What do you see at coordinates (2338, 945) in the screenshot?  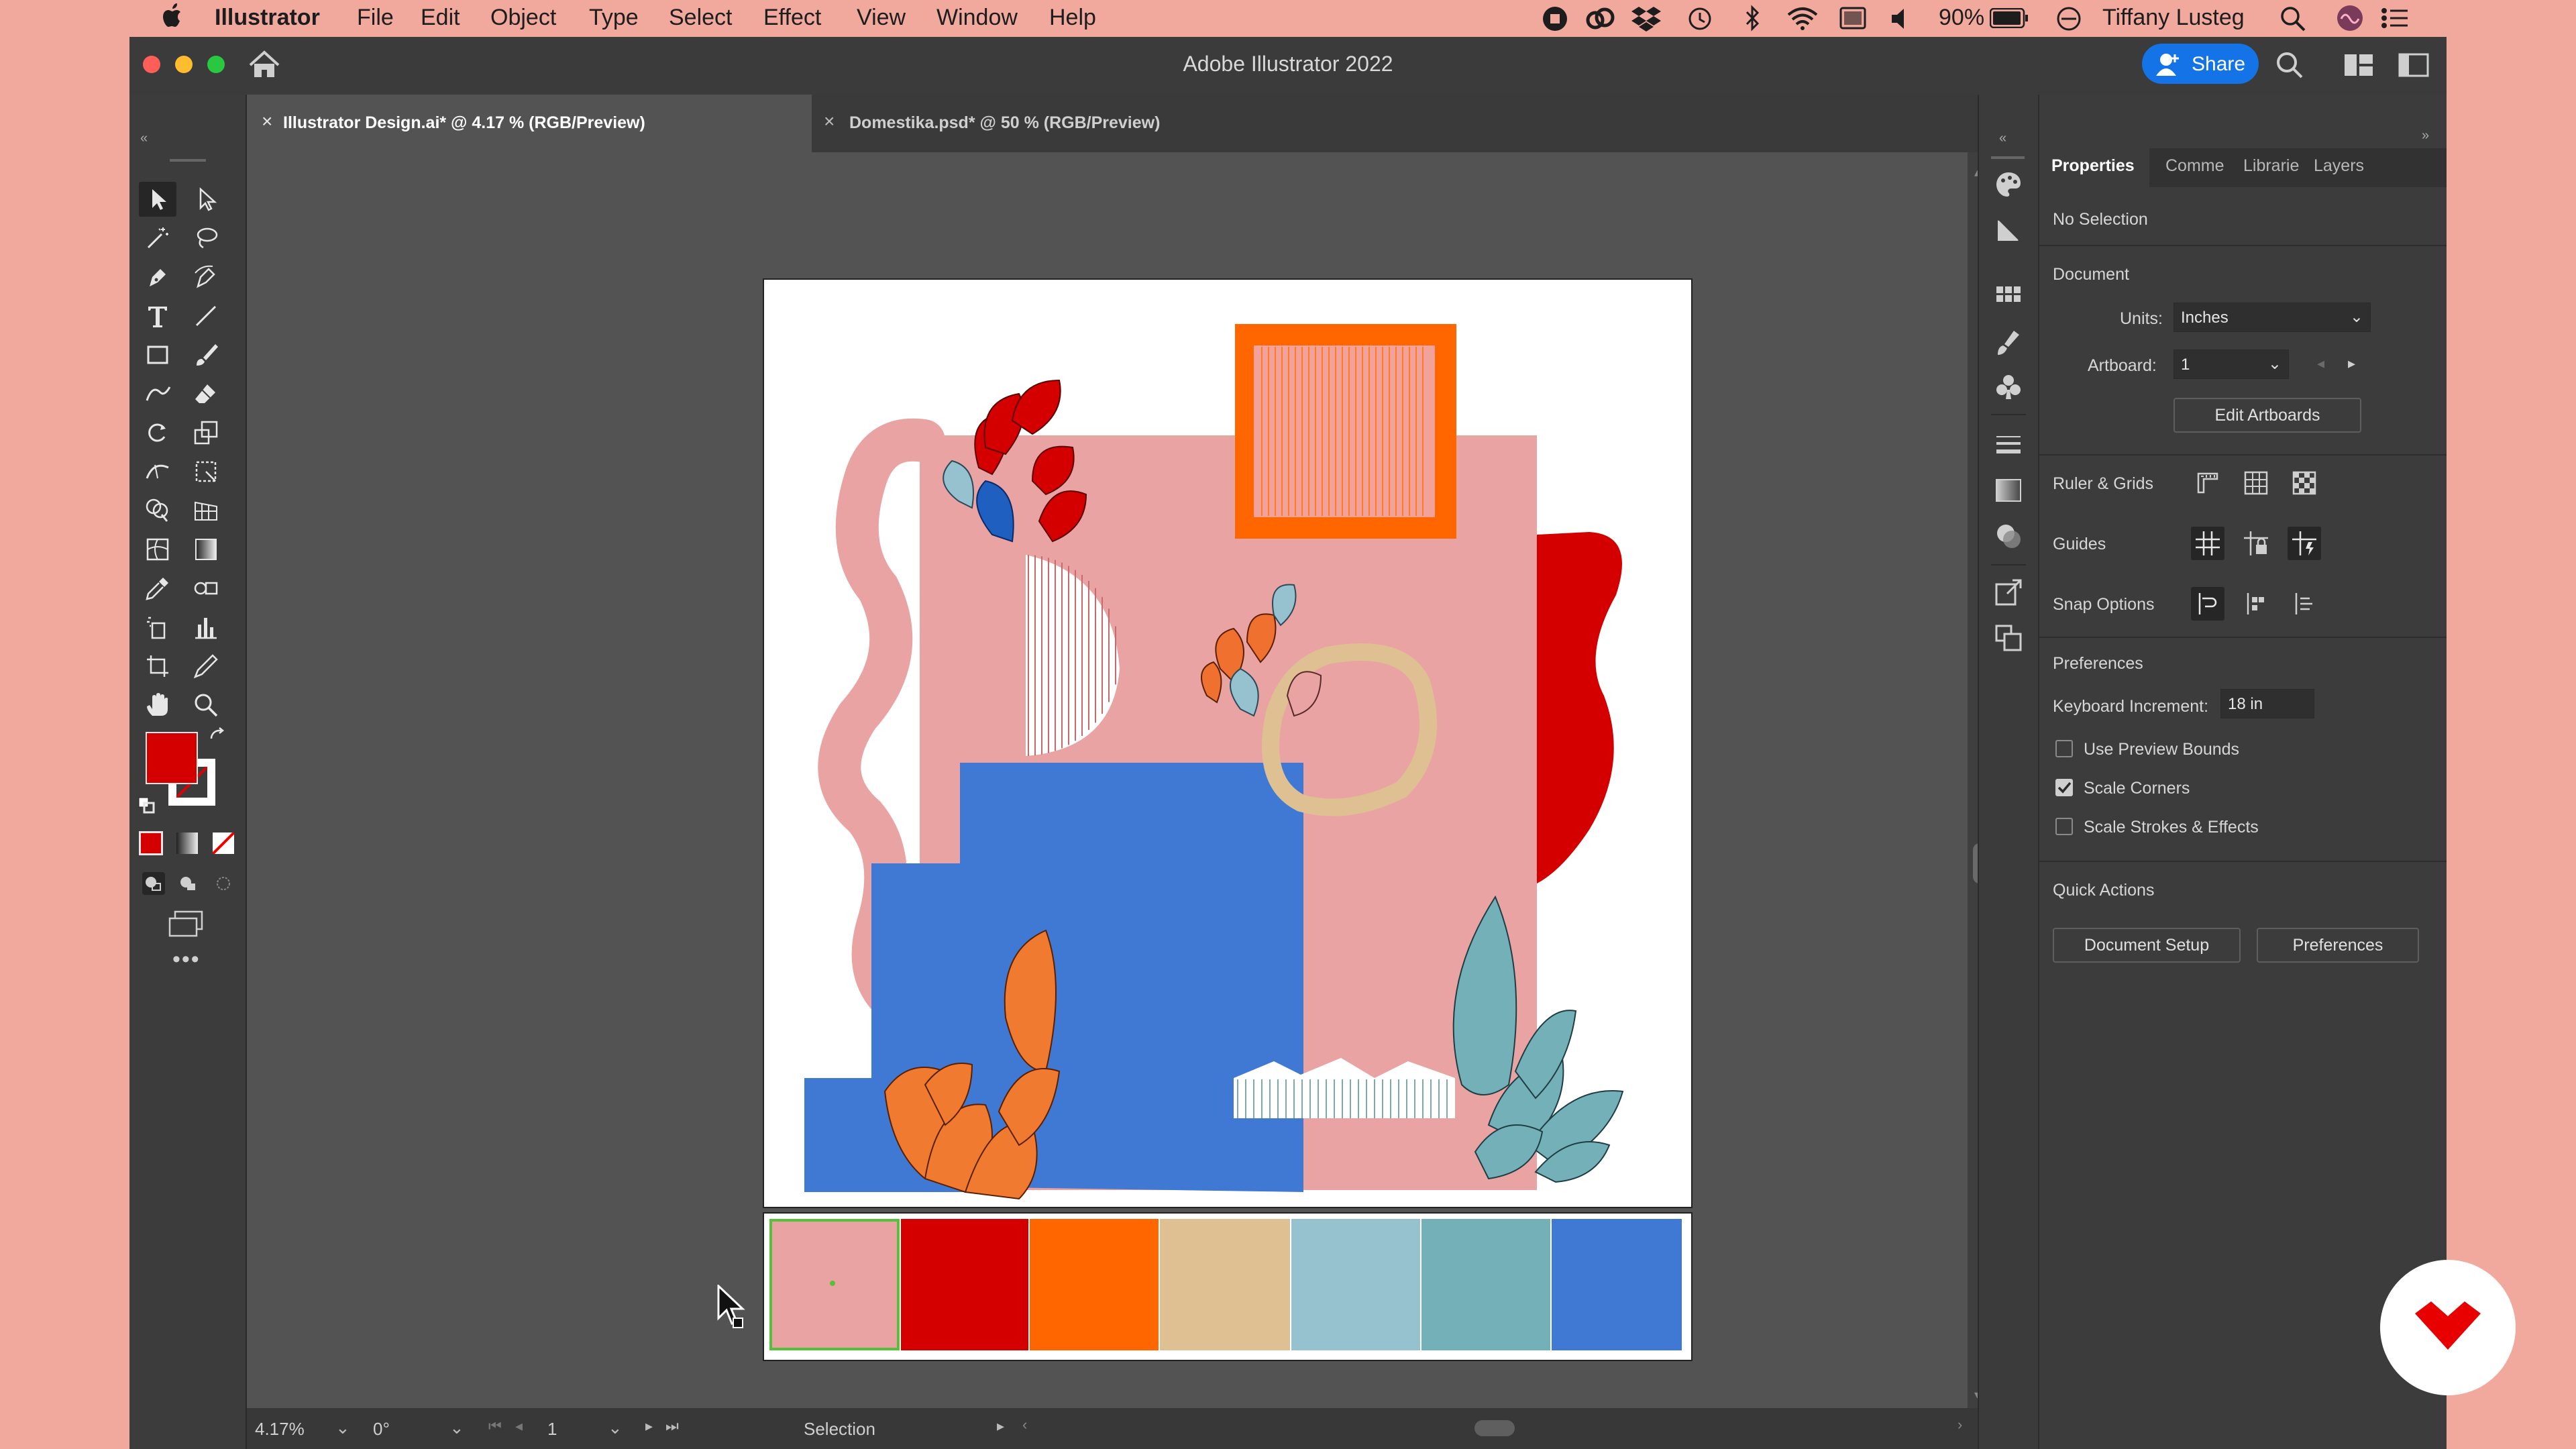 I see `preferences-button: Preferences` at bounding box center [2338, 945].